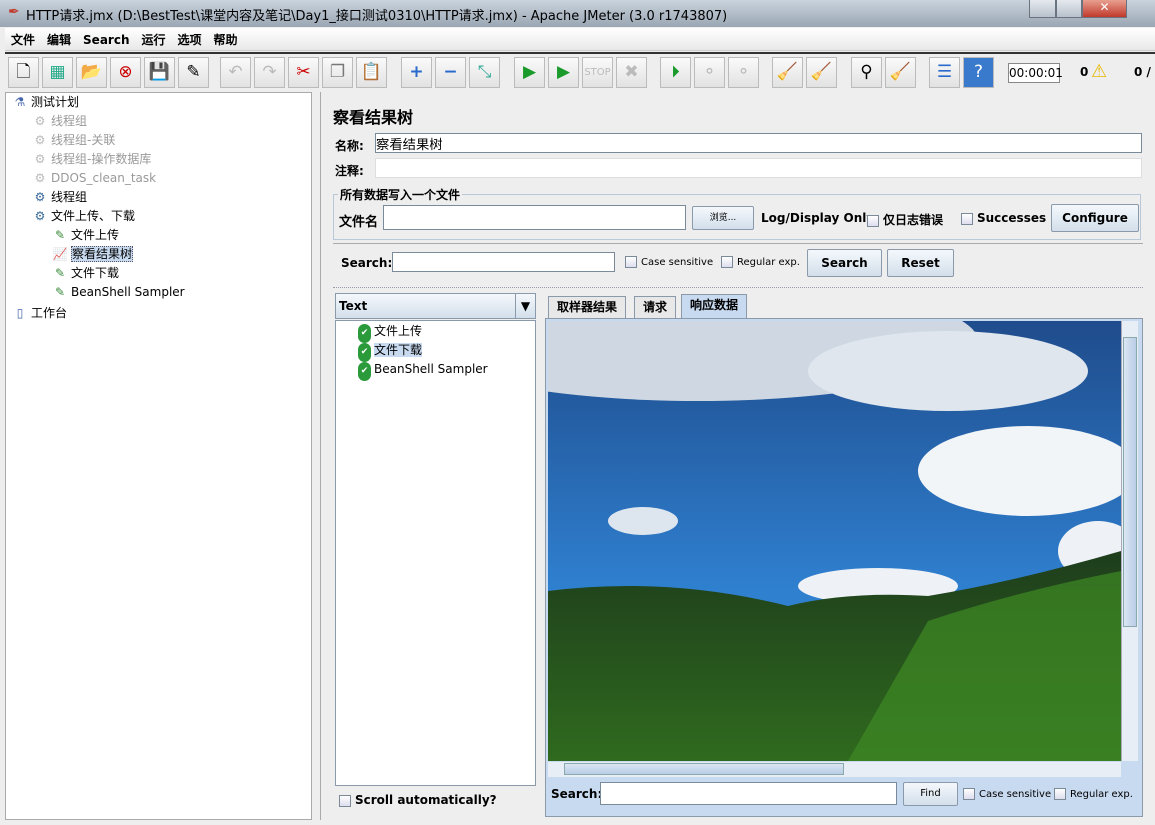  I want to click on tree-node: ⚙ 文件上传、下载, so click(83, 216).